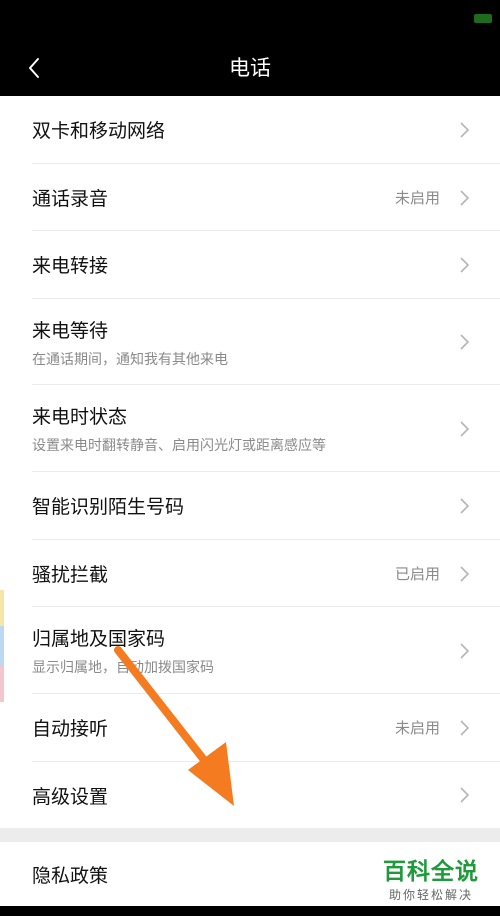 The height and width of the screenshot is (916, 500). I want to click on page-title: 电话, so click(250, 68).